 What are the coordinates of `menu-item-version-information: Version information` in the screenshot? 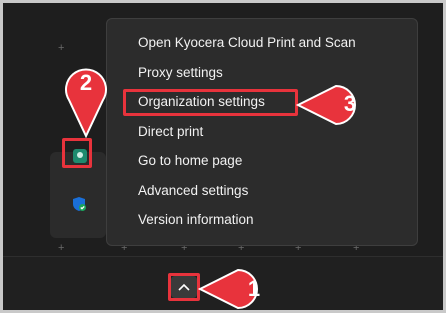 It's located at (196, 220).